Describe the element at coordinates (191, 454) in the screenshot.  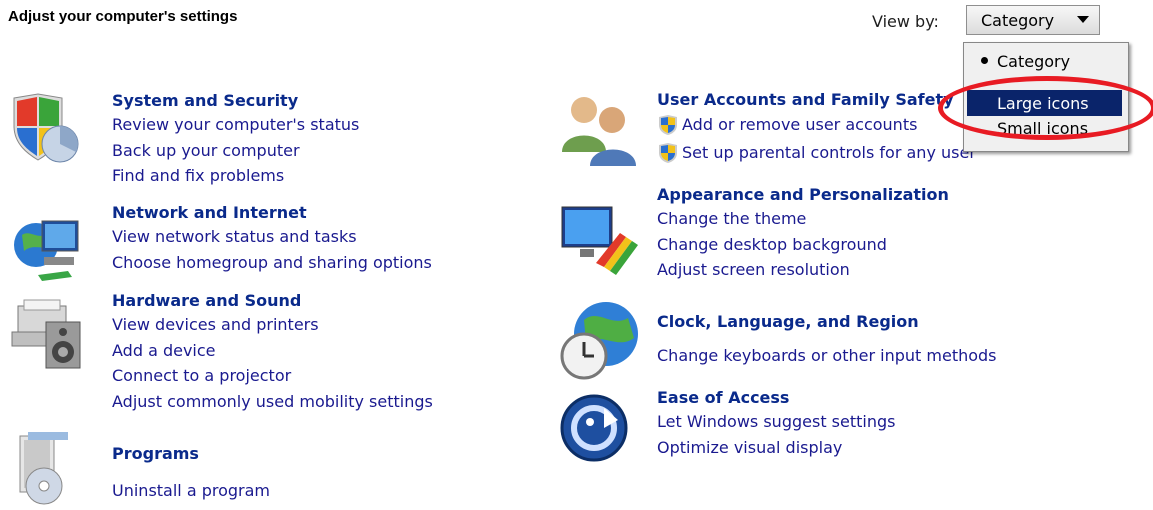
I see `category-title-programs: Programs` at that location.